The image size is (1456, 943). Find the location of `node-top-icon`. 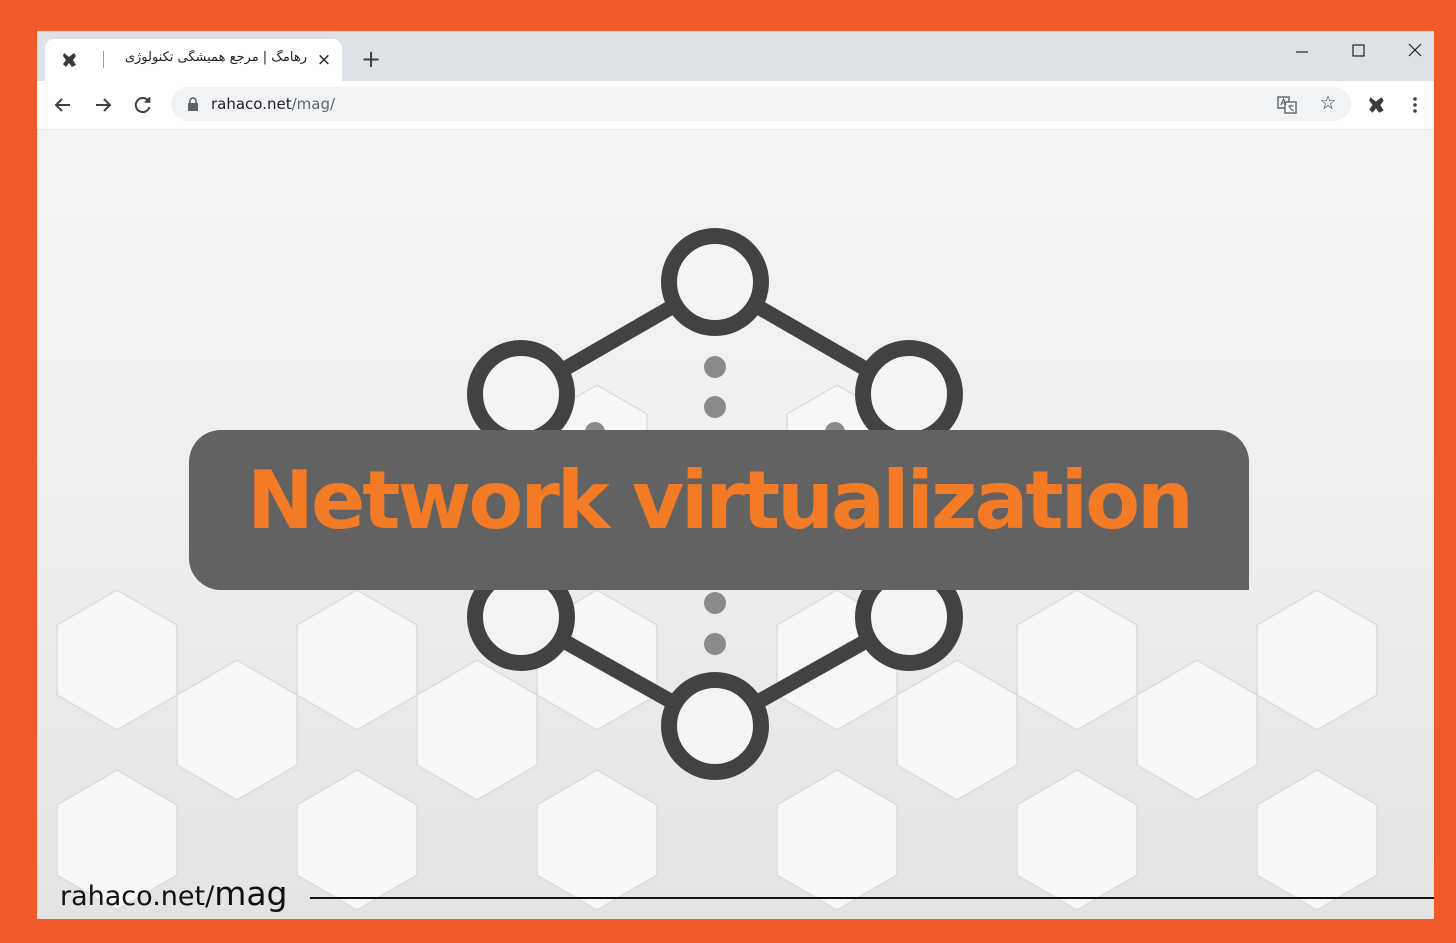

node-top-icon is located at coordinates (715, 282).